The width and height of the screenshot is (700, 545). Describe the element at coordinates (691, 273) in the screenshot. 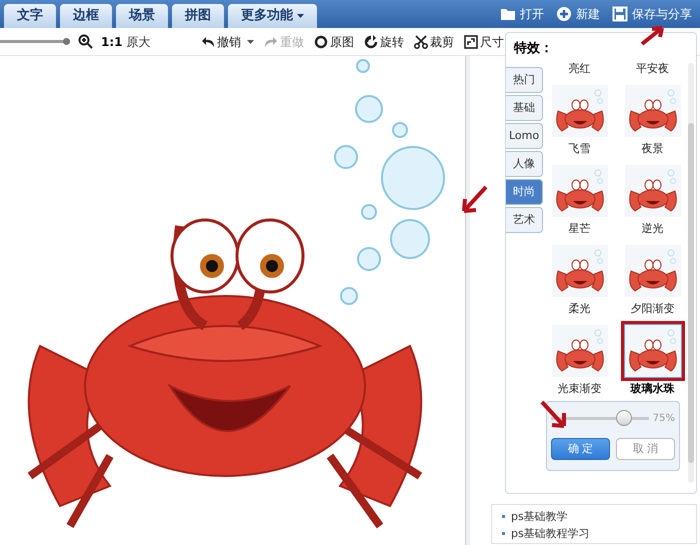

I see `scrollbar` at that location.